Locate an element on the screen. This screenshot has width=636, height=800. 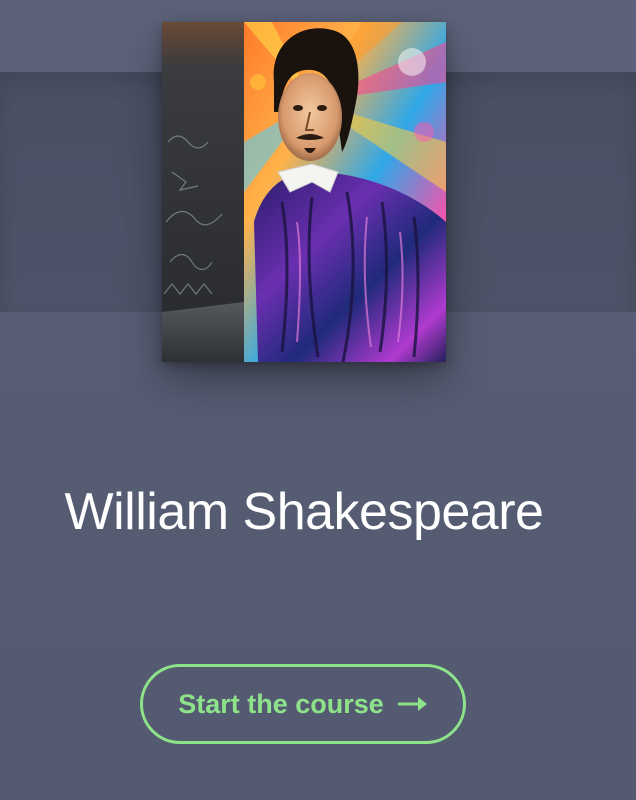
course-title: William Shakespeare is located at coordinates (304, 512).